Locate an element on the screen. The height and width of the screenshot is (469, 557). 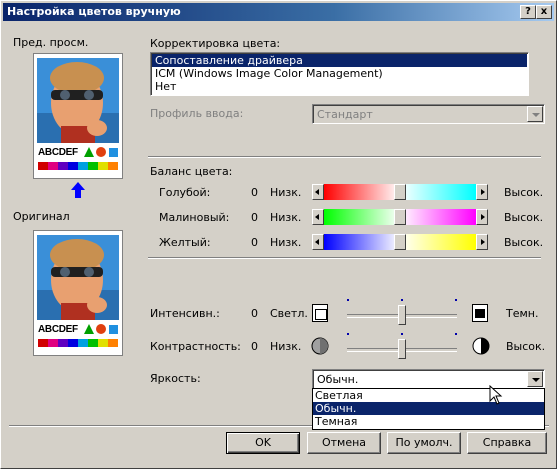
intensity-high-label: Темн. is located at coordinates (522, 313).